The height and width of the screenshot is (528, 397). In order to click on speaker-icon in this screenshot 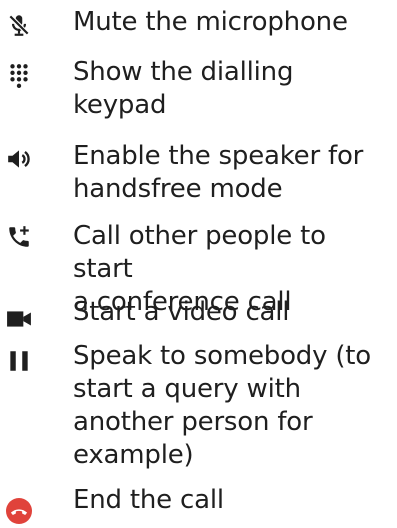, I will do `click(19, 159)`.